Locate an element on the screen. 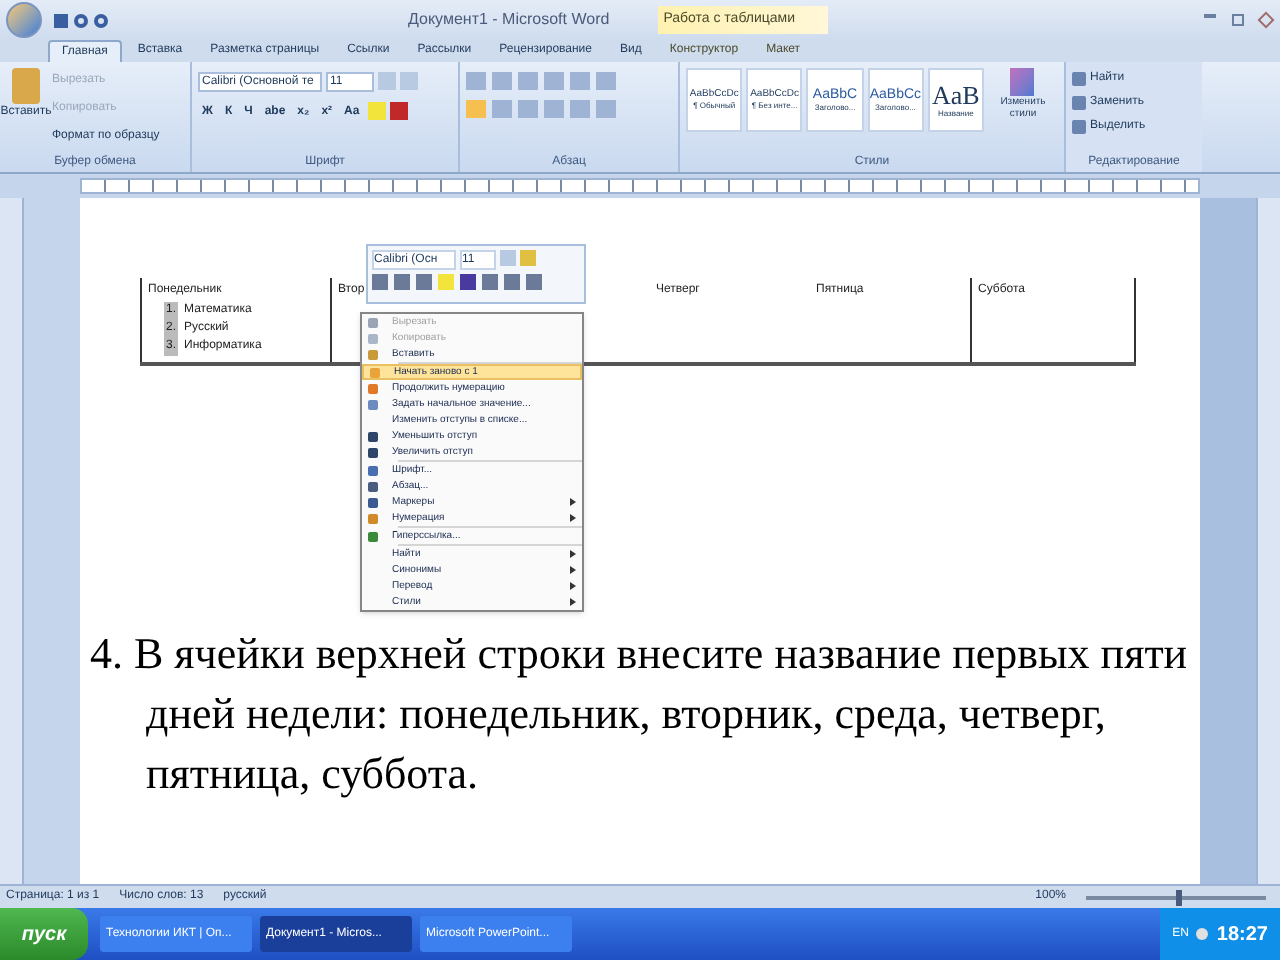 The width and height of the screenshot is (1280, 960). office-button is located at coordinates (24, 20).